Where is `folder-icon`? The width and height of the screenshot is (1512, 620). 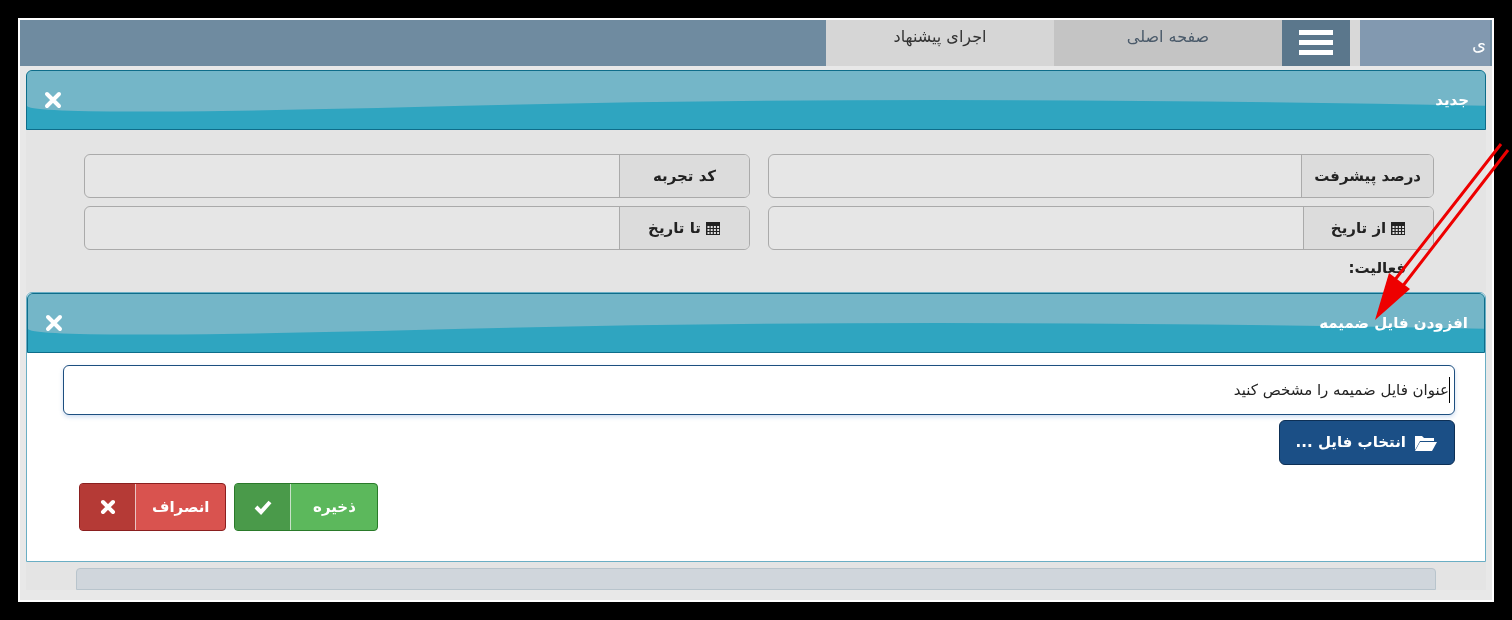
folder-icon is located at coordinates (1426, 442).